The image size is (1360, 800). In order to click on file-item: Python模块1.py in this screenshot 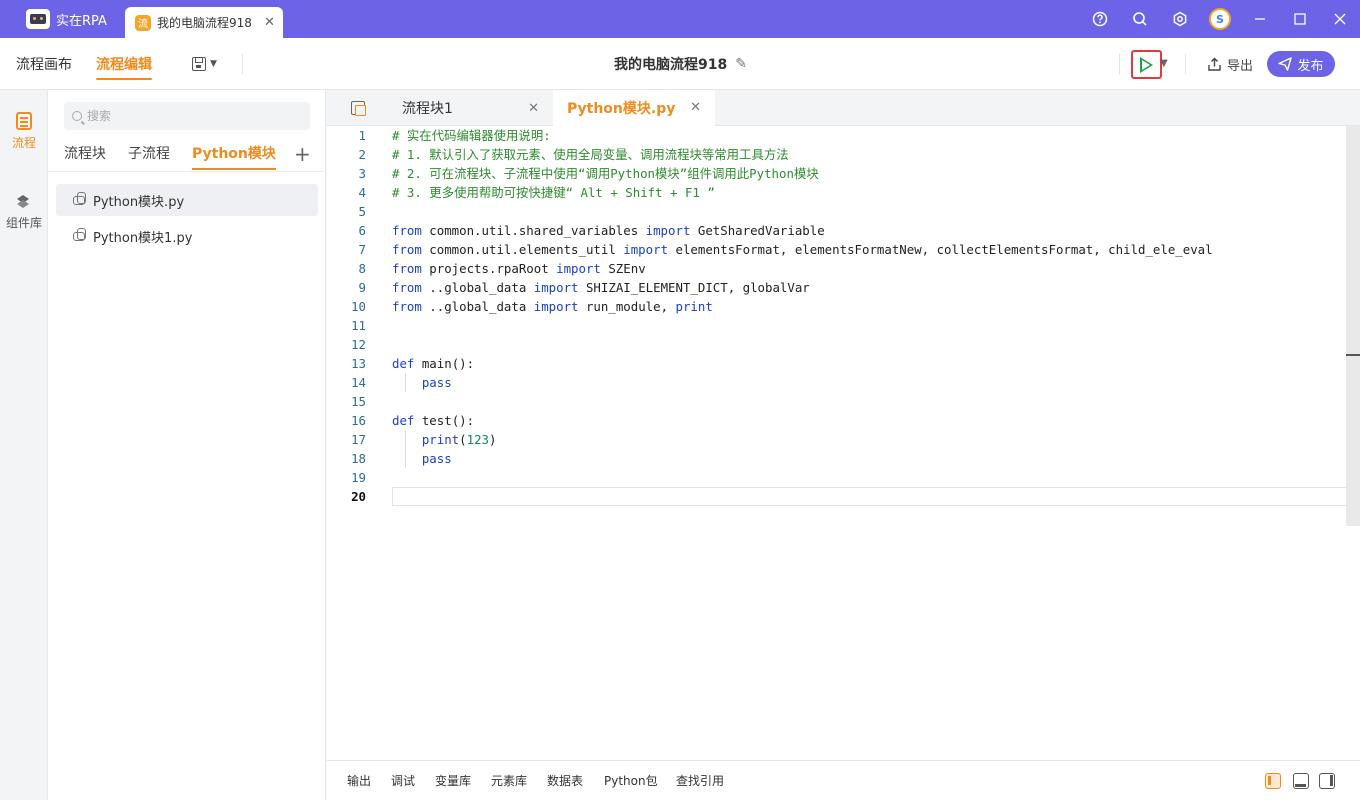, I will do `click(187, 236)`.